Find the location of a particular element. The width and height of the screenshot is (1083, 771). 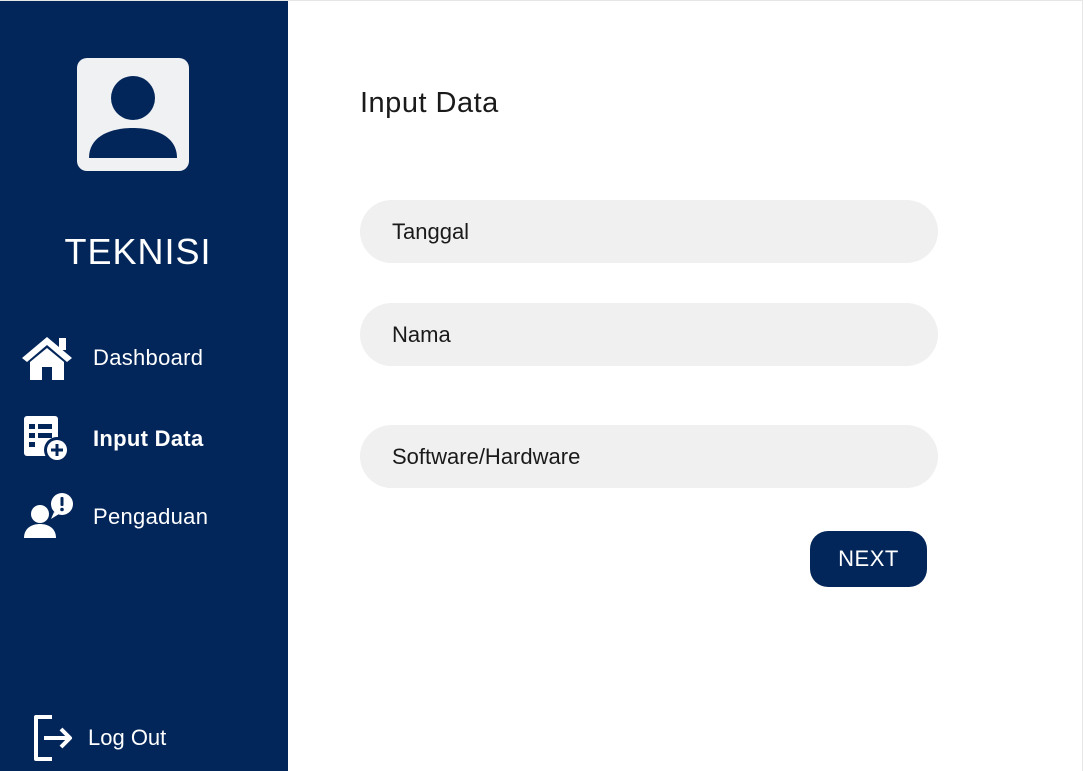

avatar is located at coordinates (133, 114).